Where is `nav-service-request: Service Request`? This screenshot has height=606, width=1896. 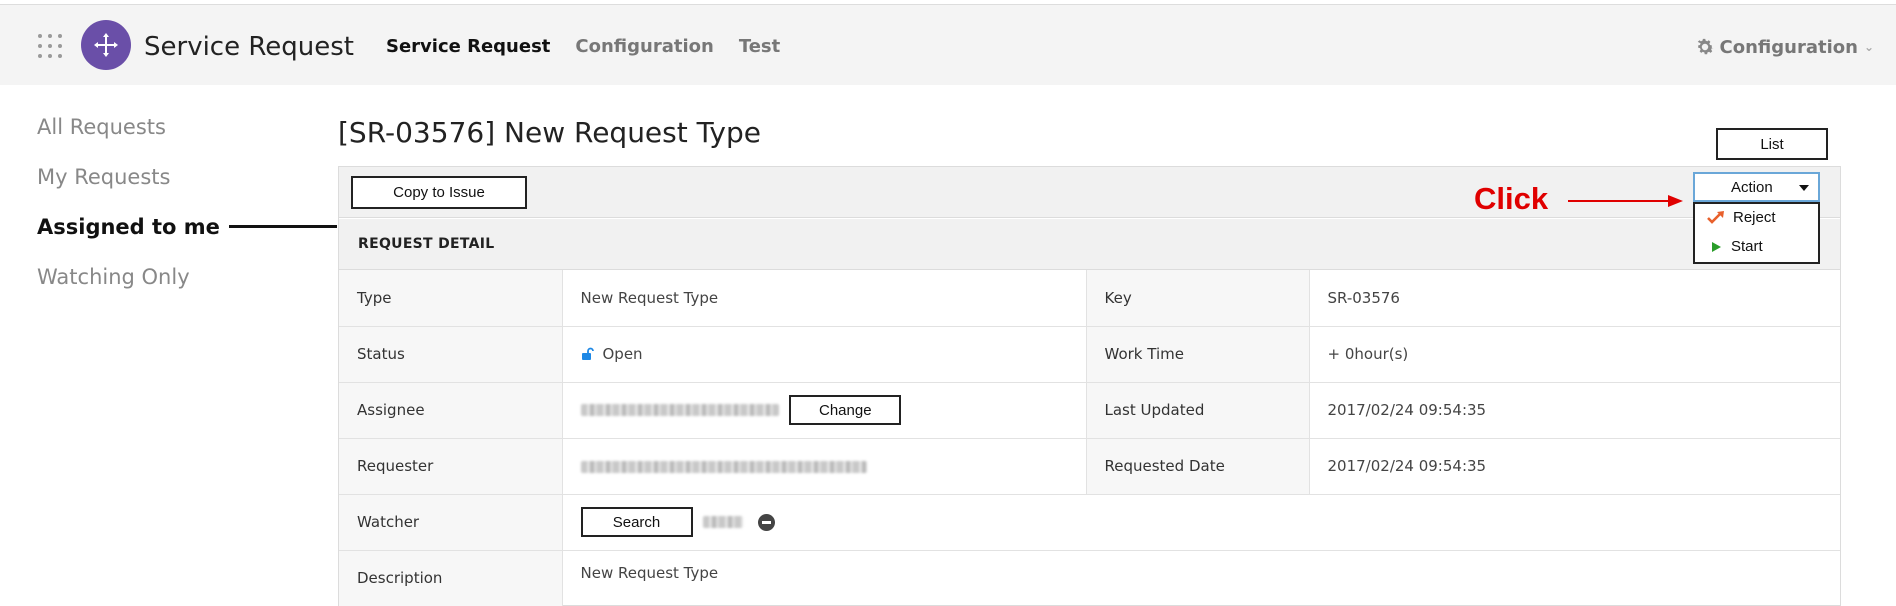
nav-service-request: Service Request is located at coordinates (468, 46).